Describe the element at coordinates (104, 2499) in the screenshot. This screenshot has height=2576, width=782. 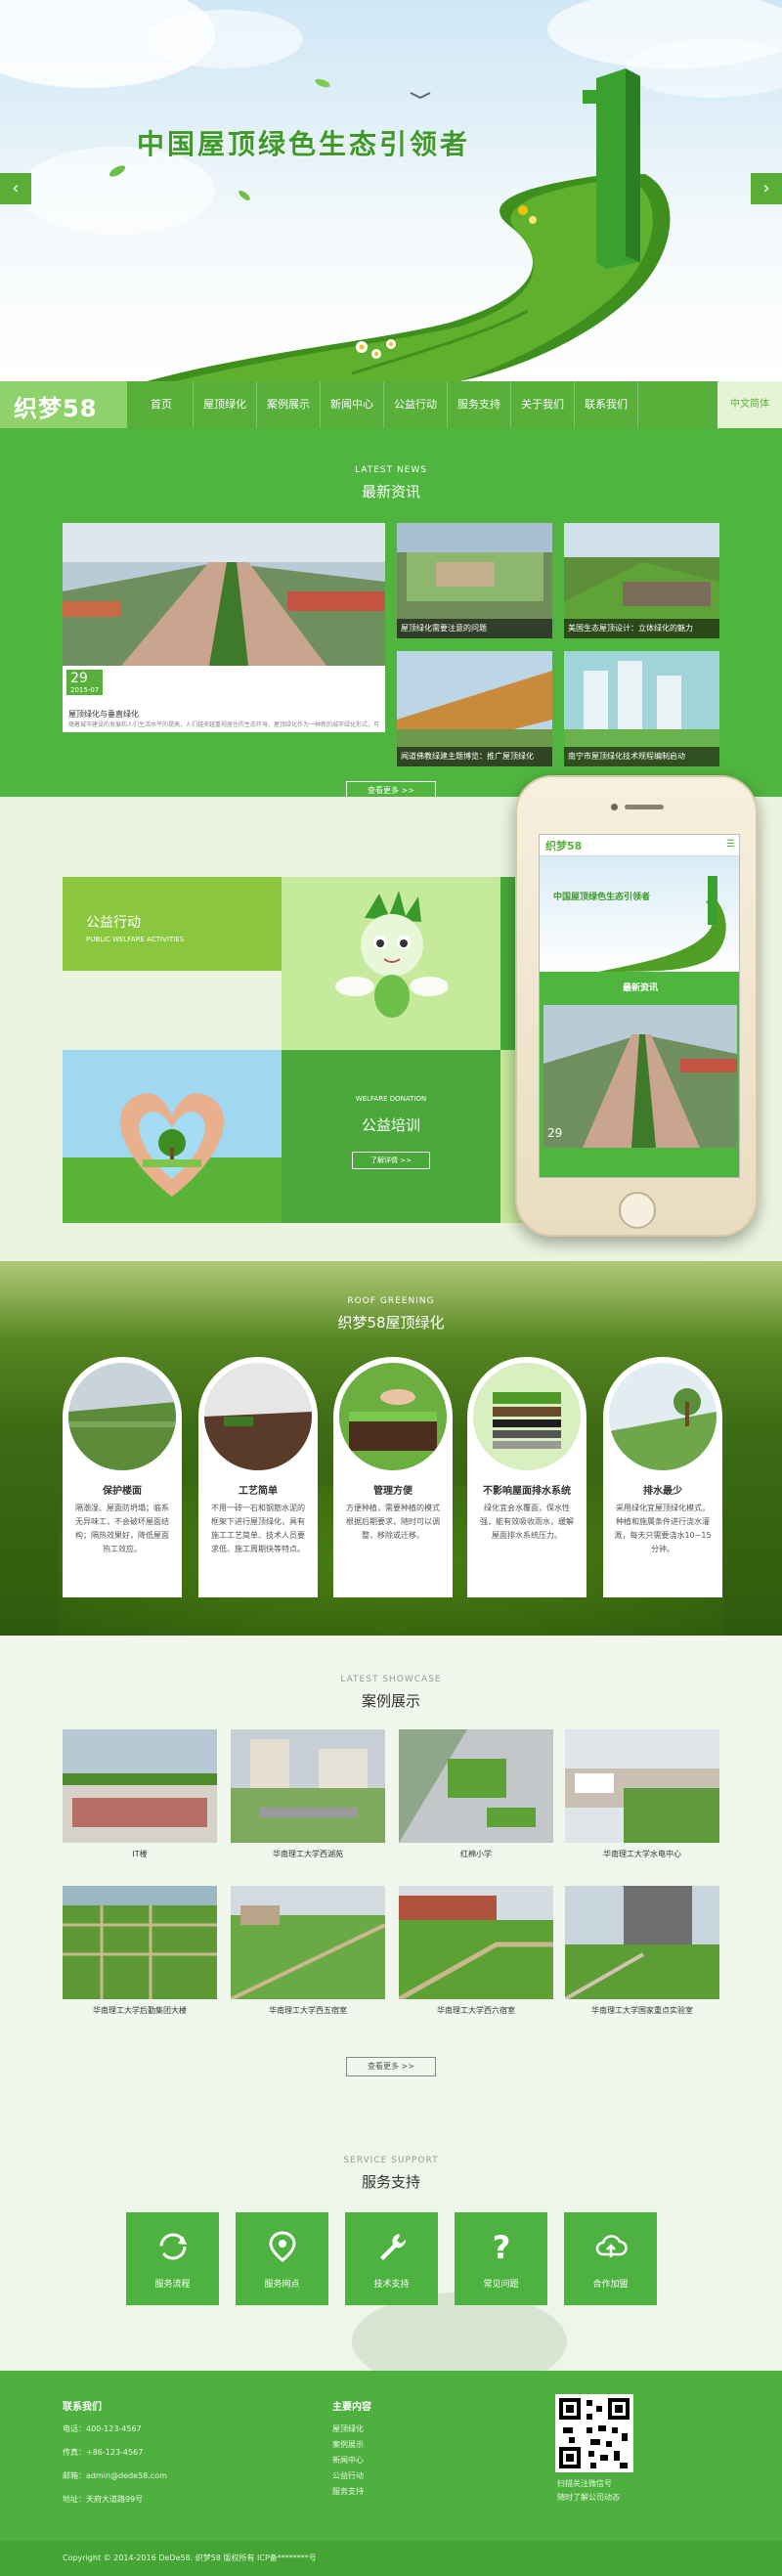
I see `footer-address: 地址：天府大道路99号` at that location.